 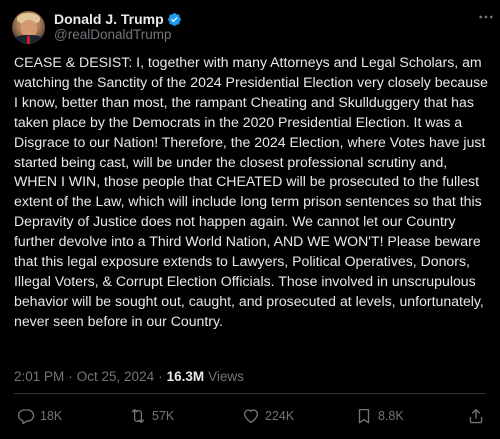 What do you see at coordinates (364, 416) in the screenshot?
I see `bookmark-icon` at bounding box center [364, 416].